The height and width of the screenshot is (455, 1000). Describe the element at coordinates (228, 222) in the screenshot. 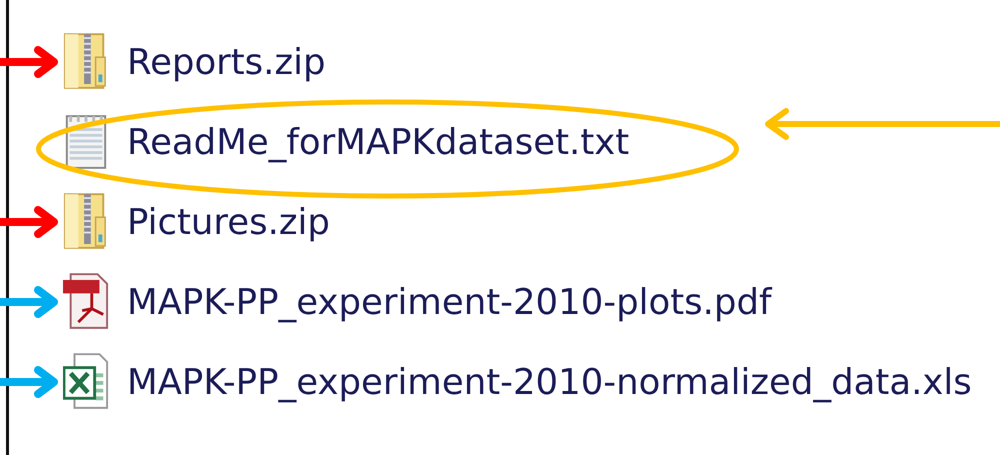

I see `file-name: Pictures.zip` at that location.